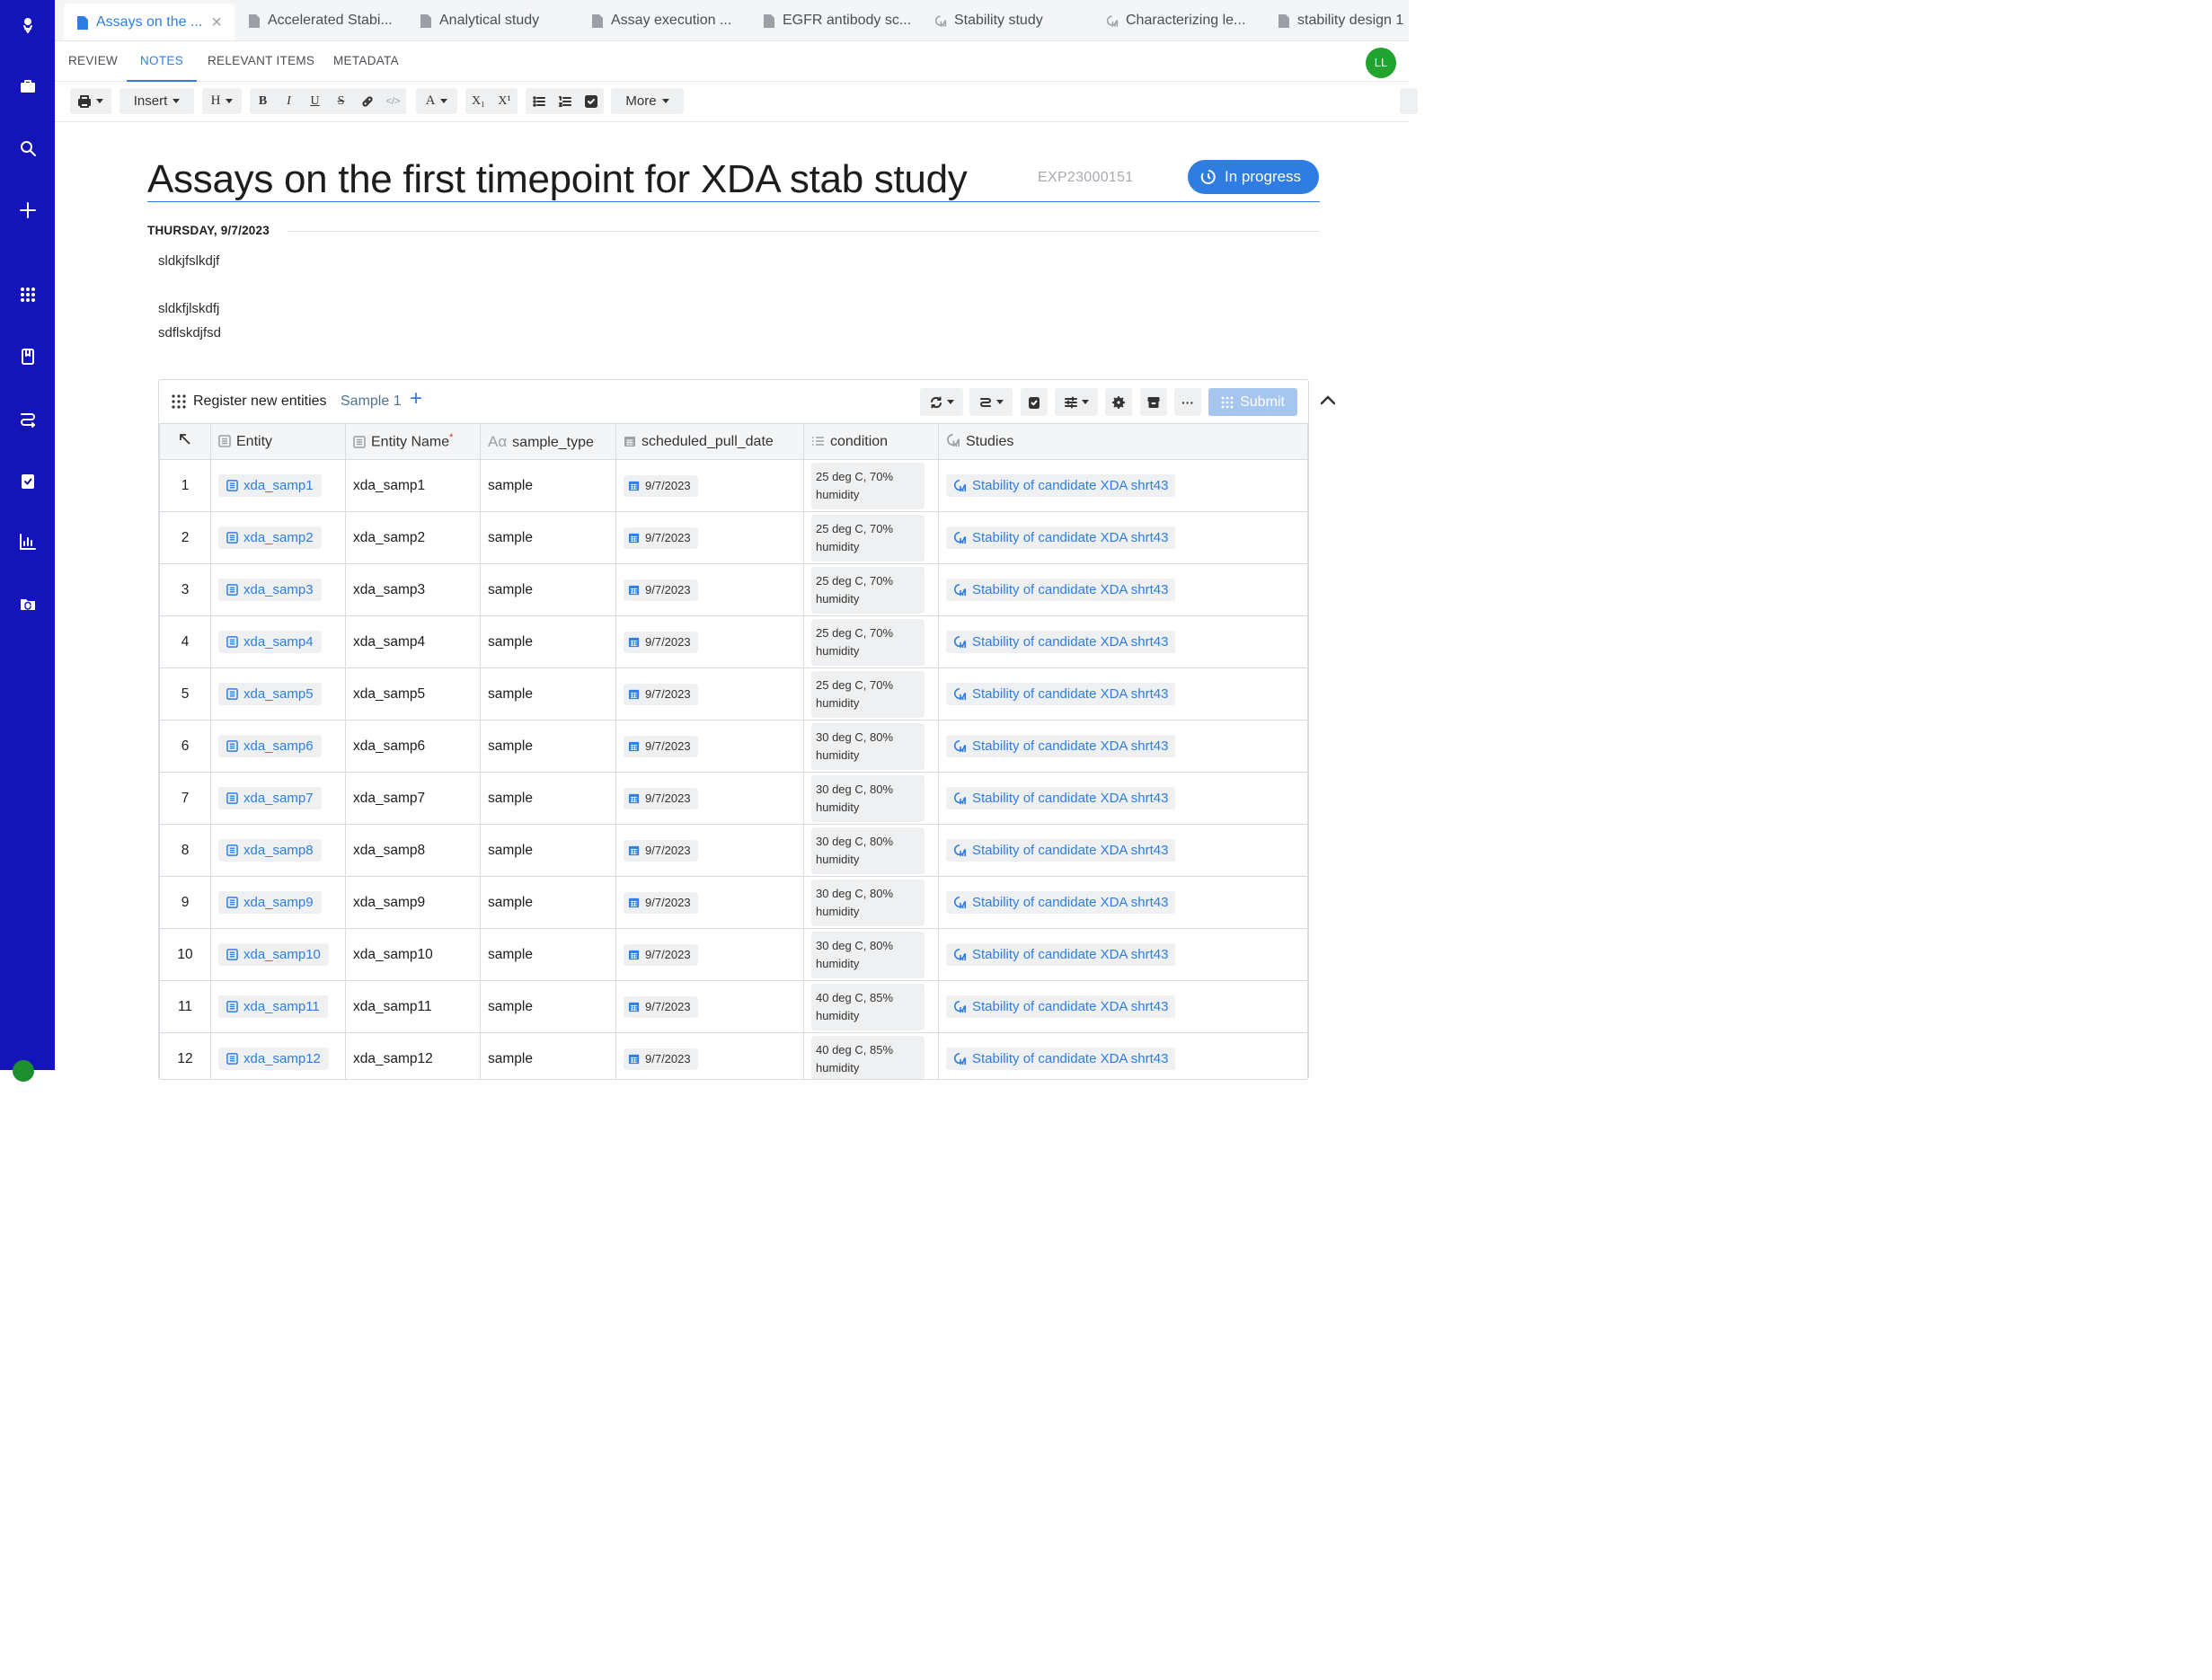  What do you see at coordinates (278, 850) in the screenshot?
I see `entity-cell: xda_samp8` at bounding box center [278, 850].